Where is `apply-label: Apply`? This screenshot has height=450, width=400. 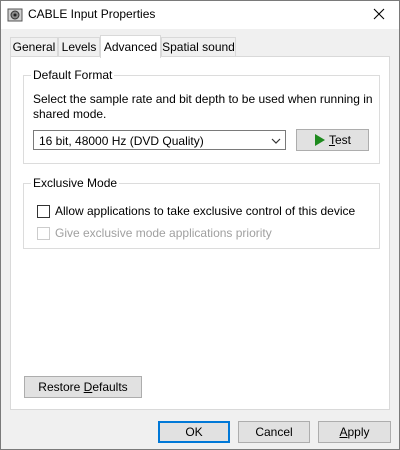
apply-label: Apply is located at coordinates (354, 432).